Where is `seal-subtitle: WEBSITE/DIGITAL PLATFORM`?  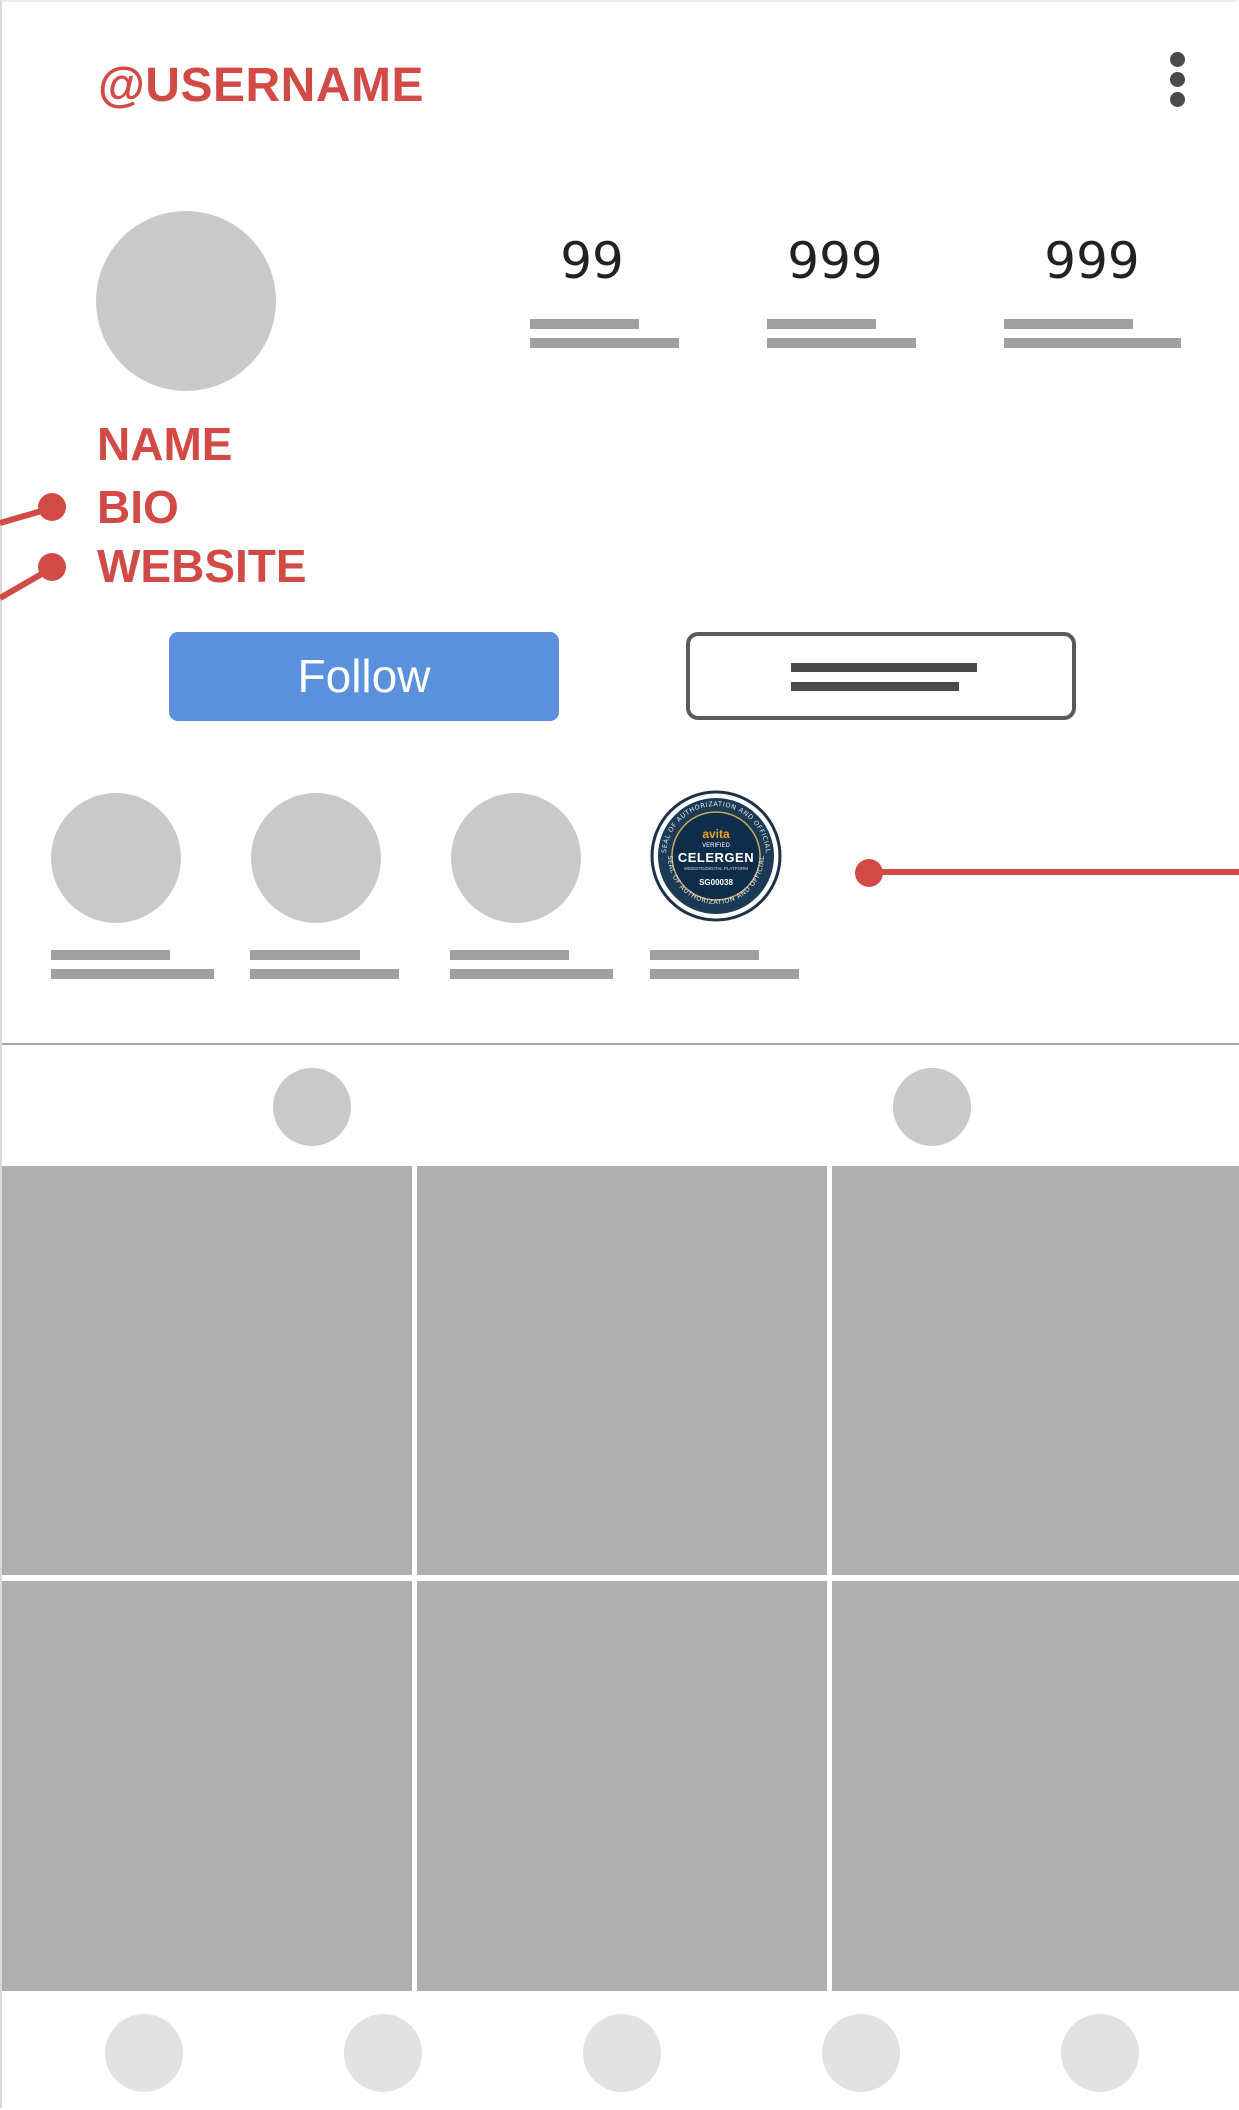
seal-subtitle: WEBSITE/DIGITAL PLATFORM is located at coordinates (716, 868).